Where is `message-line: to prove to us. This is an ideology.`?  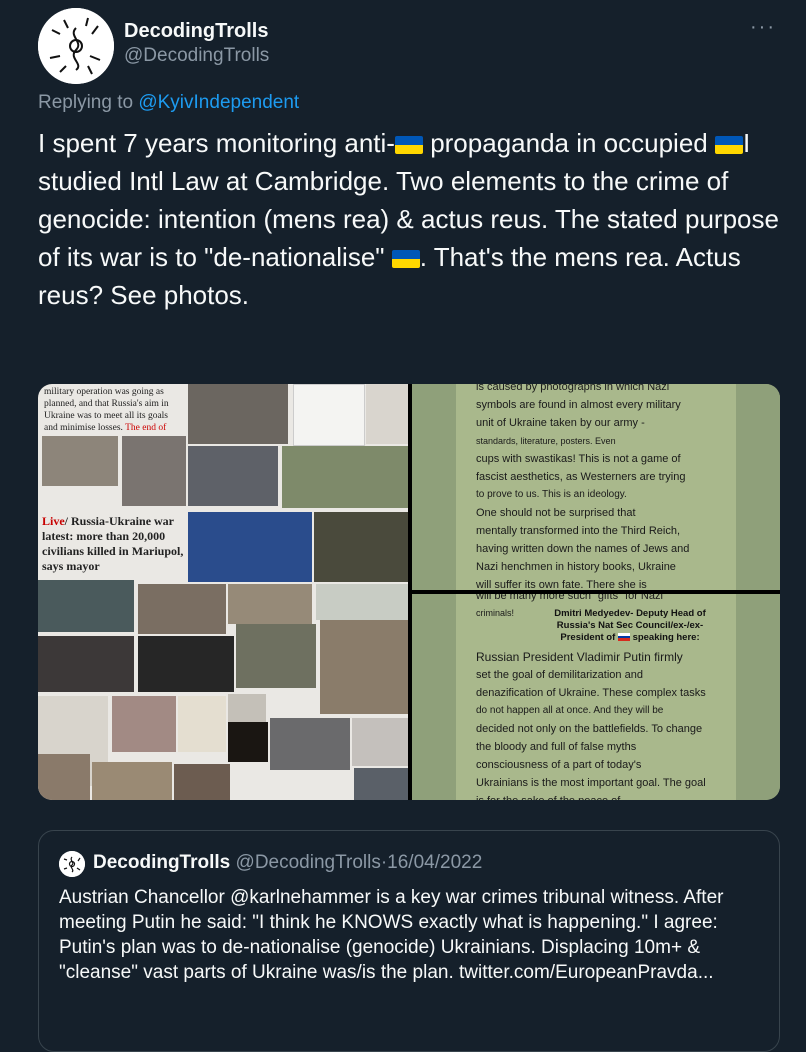 message-line: to prove to us. This is an ideology. is located at coordinates (551, 494).